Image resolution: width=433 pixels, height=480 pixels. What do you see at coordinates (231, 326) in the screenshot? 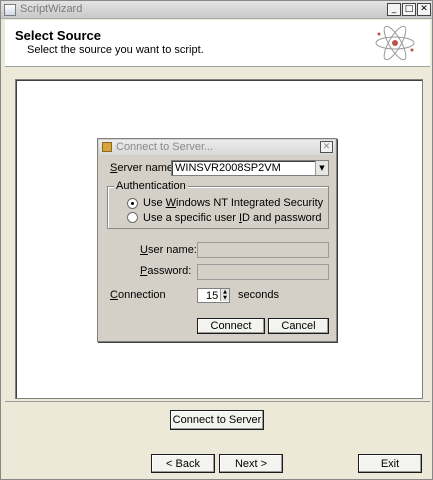
I see `connect-button: Connect` at bounding box center [231, 326].